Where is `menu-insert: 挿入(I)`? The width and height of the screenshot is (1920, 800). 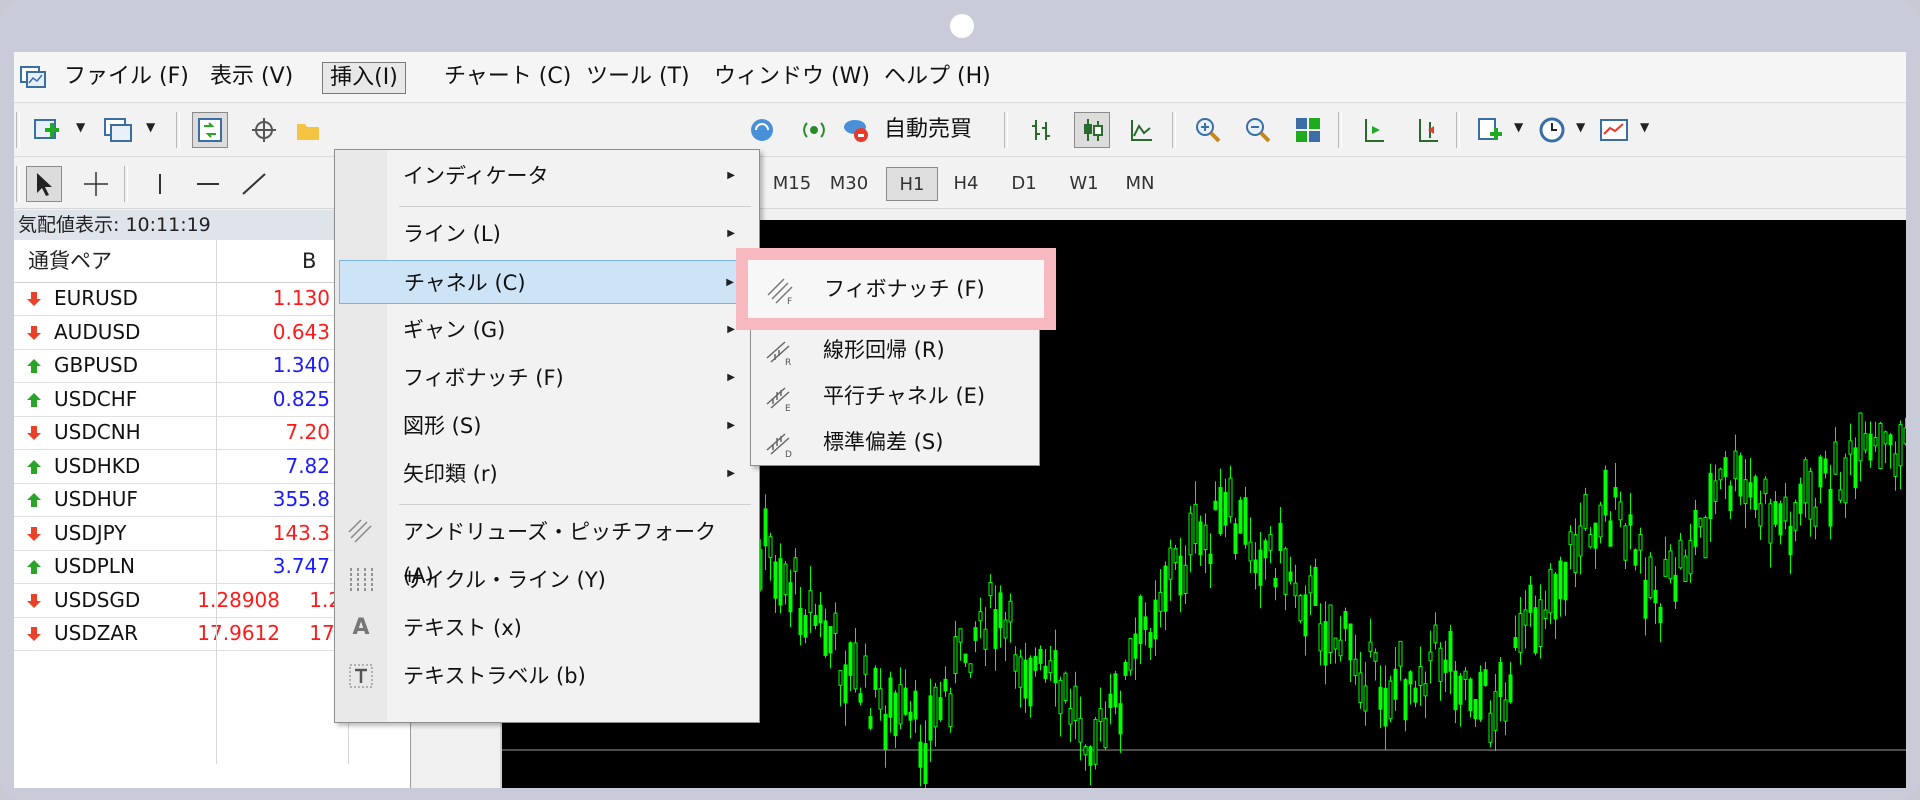 menu-insert: 挿入(I) is located at coordinates (364, 78).